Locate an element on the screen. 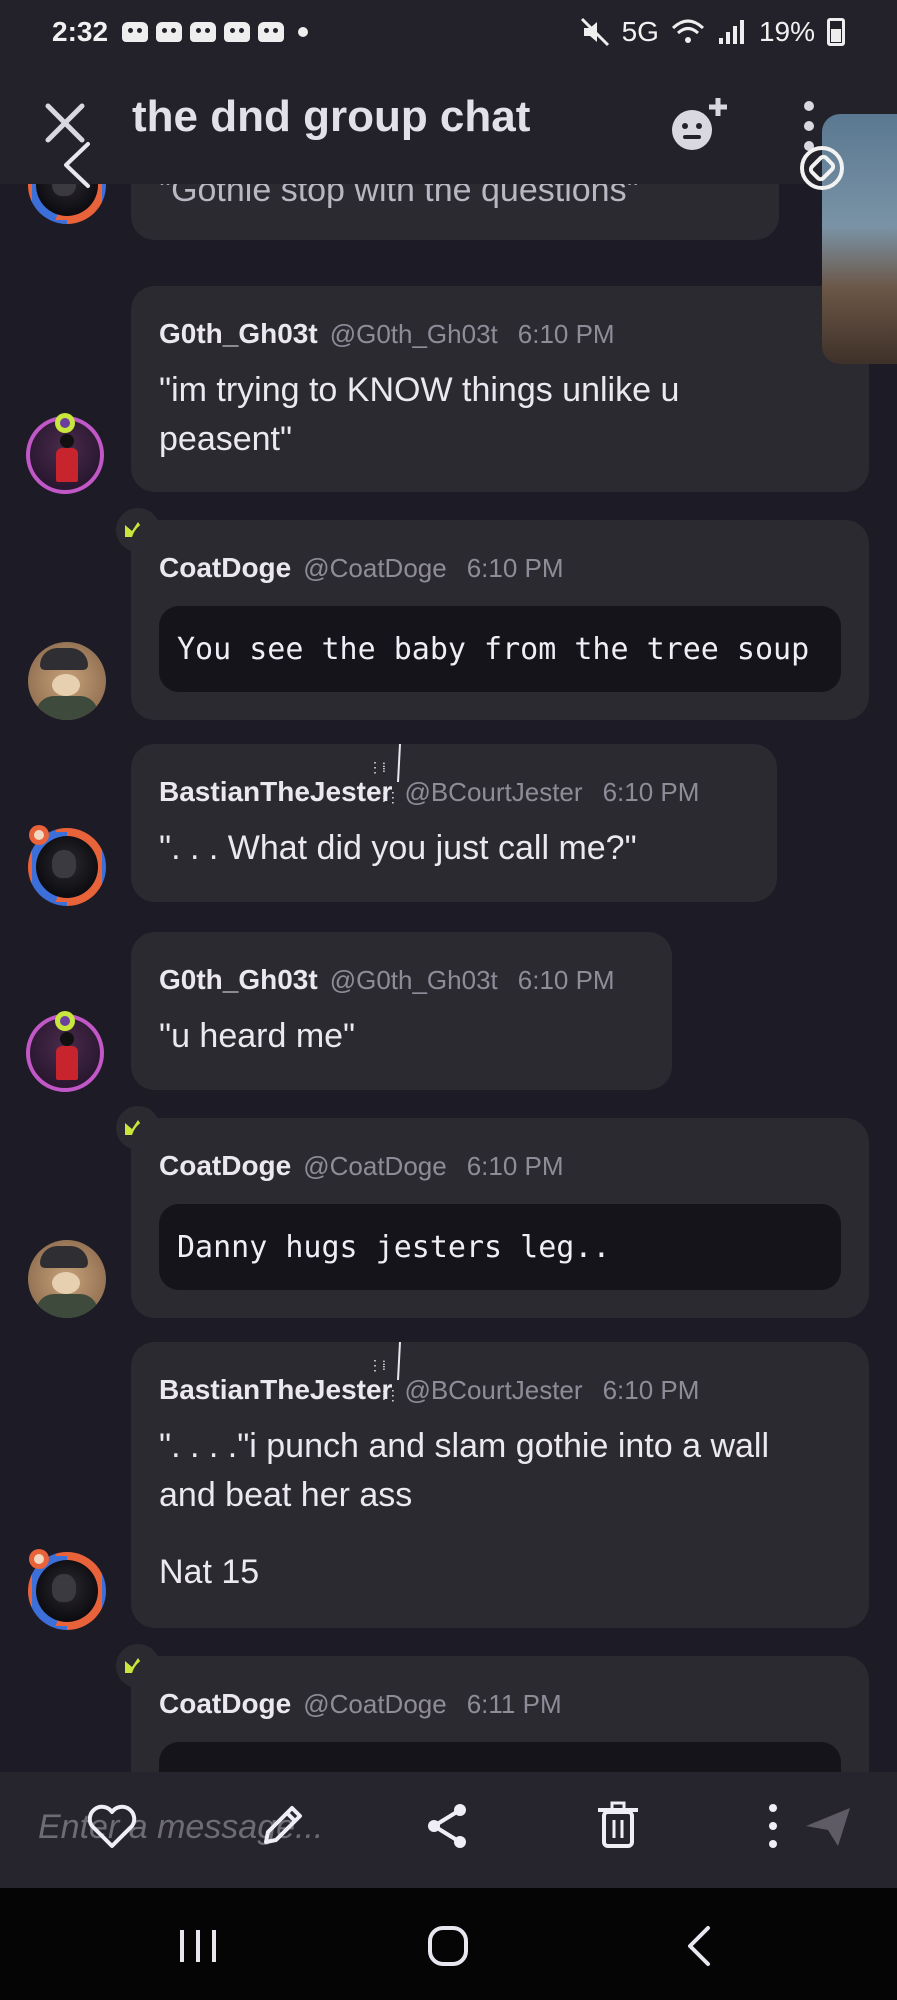  message-text-line: and beat her ass is located at coordinates (286, 1495).